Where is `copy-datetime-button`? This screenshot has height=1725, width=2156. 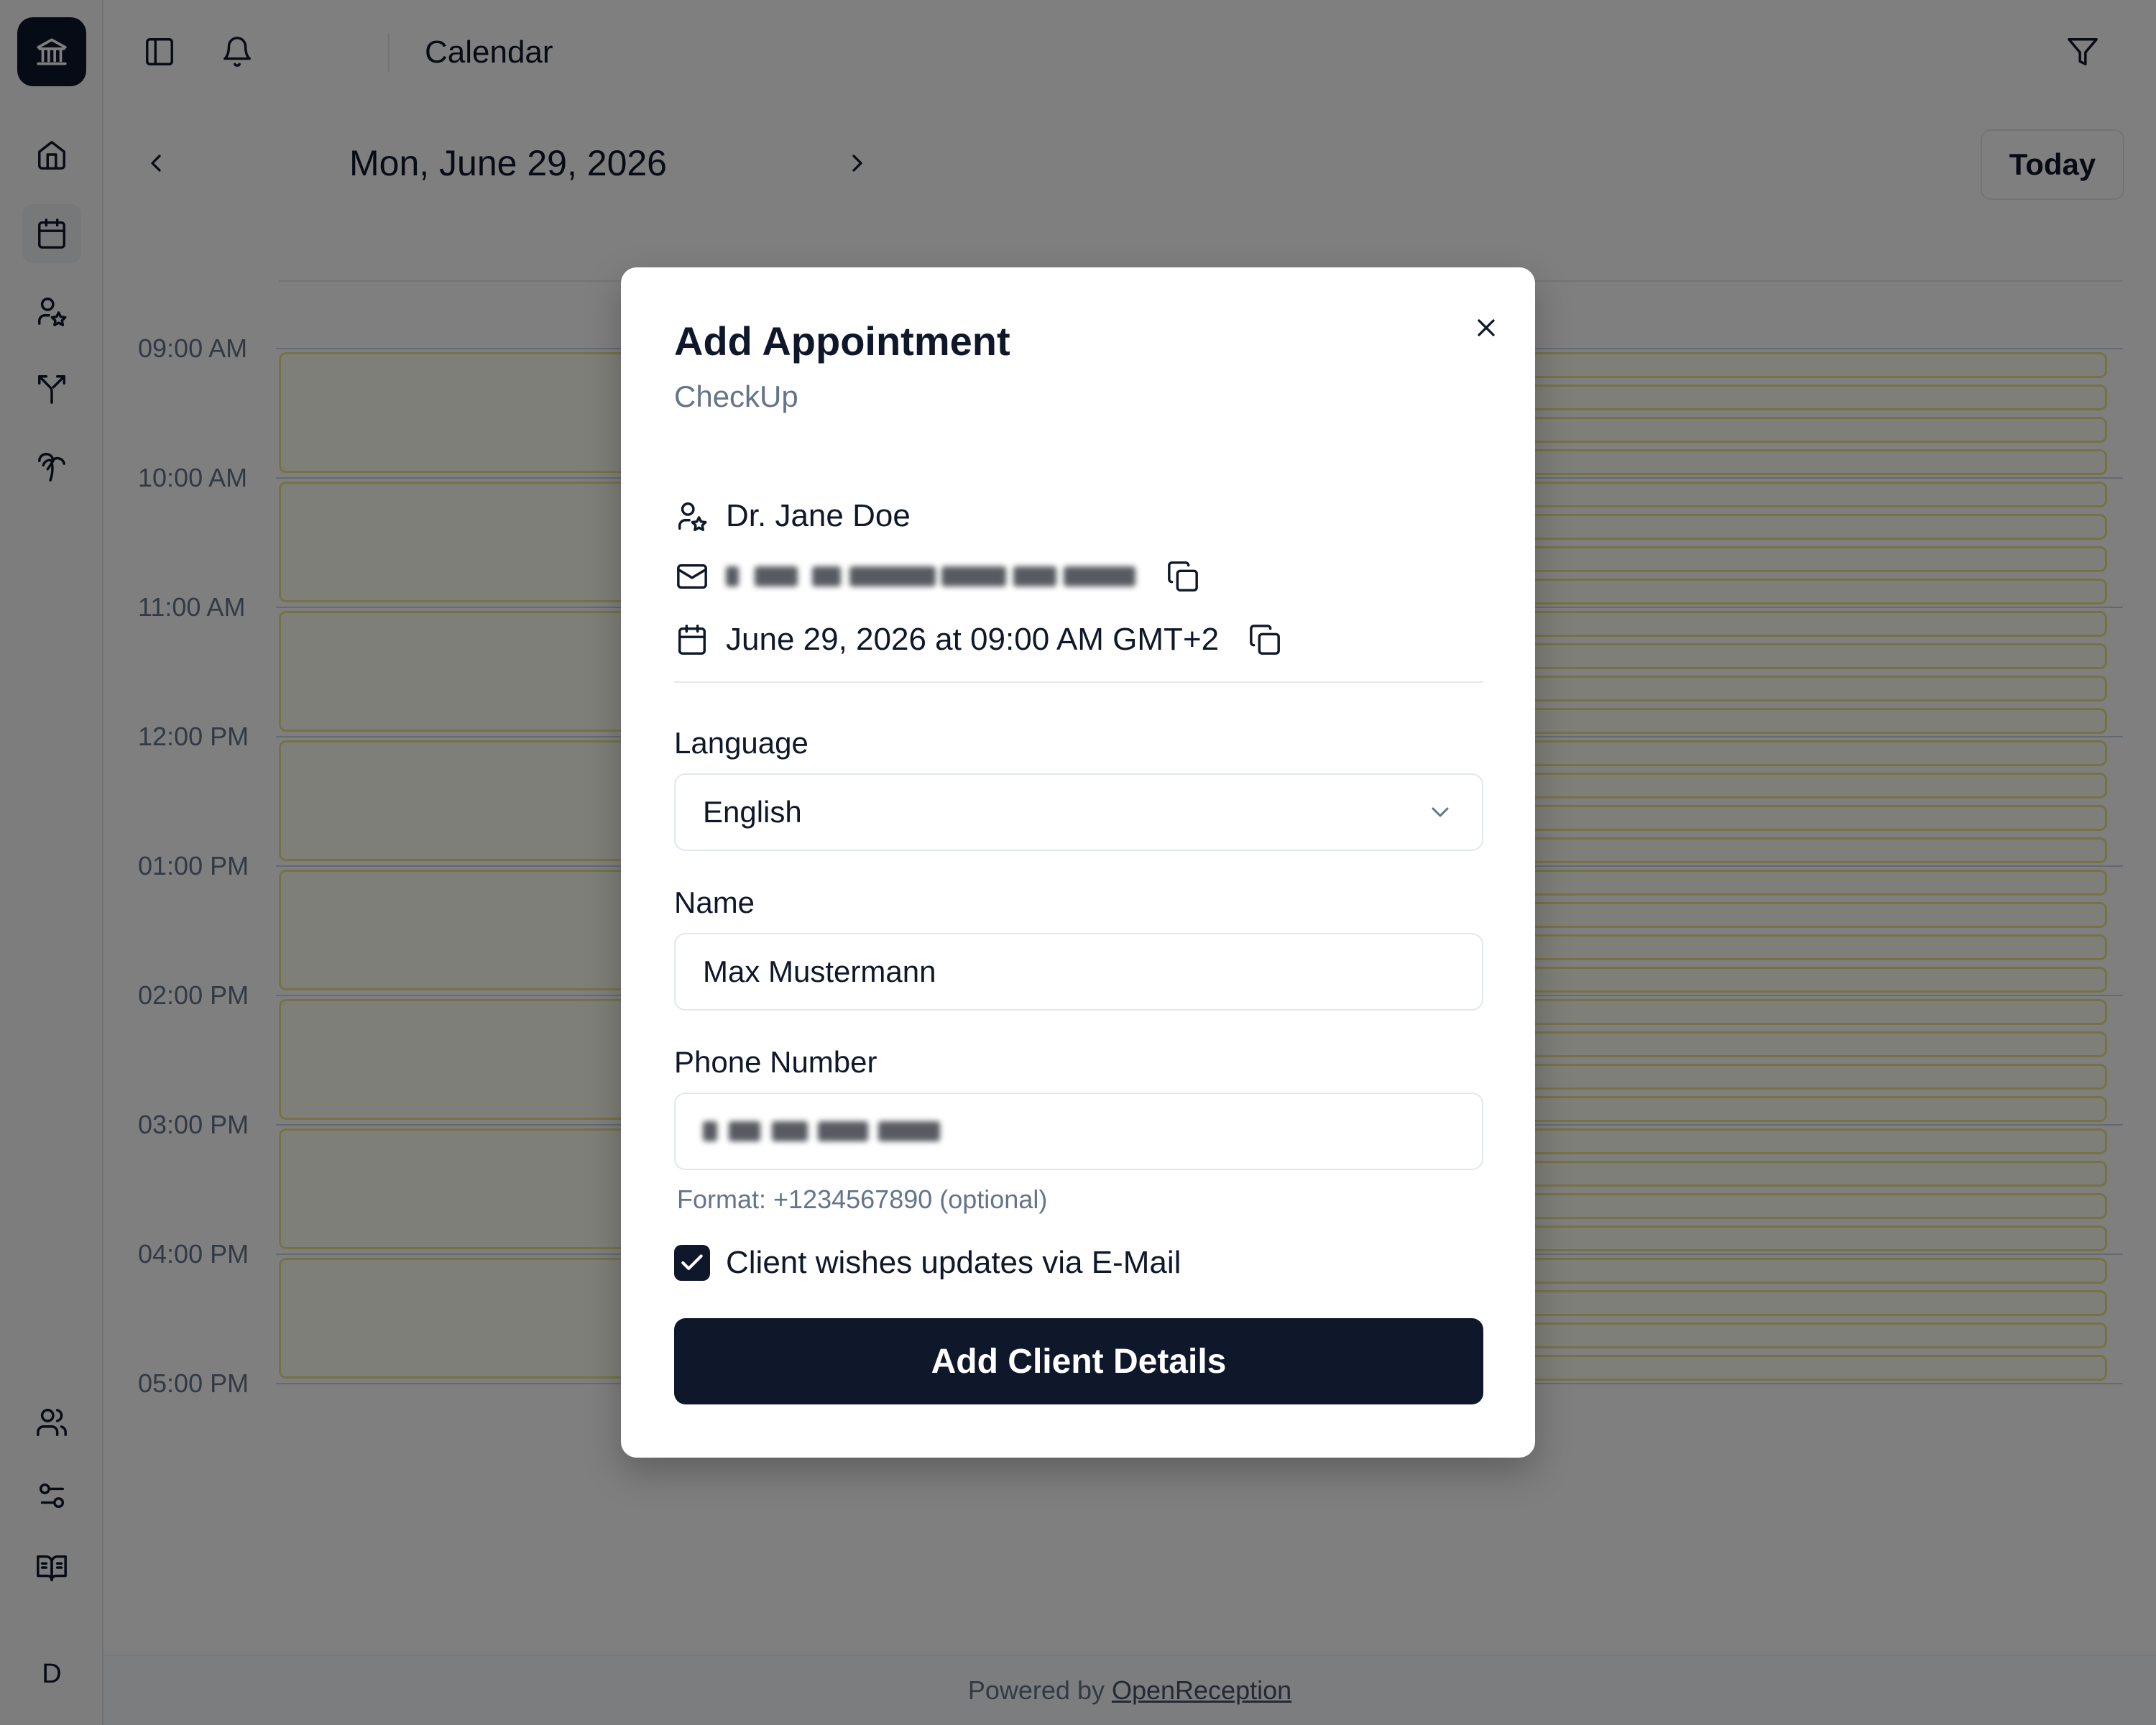 copy-datetime-button is located at coordinates (1265, 640).